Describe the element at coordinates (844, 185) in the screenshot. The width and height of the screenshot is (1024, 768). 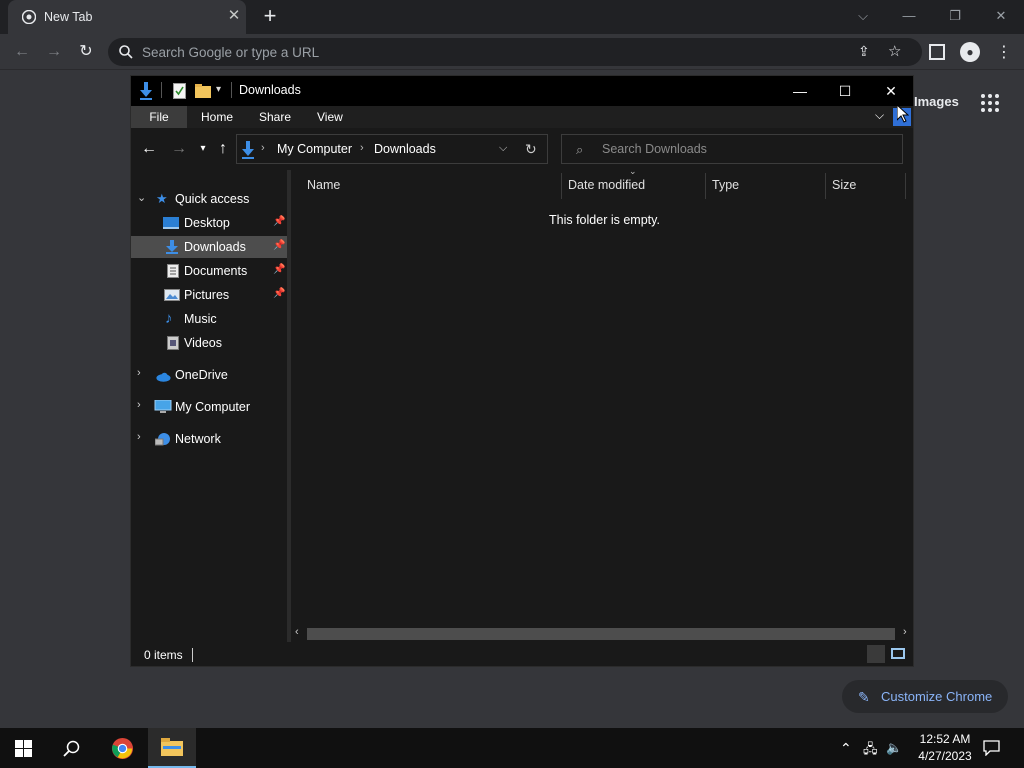
I see `column-header-size: Size` at that location.